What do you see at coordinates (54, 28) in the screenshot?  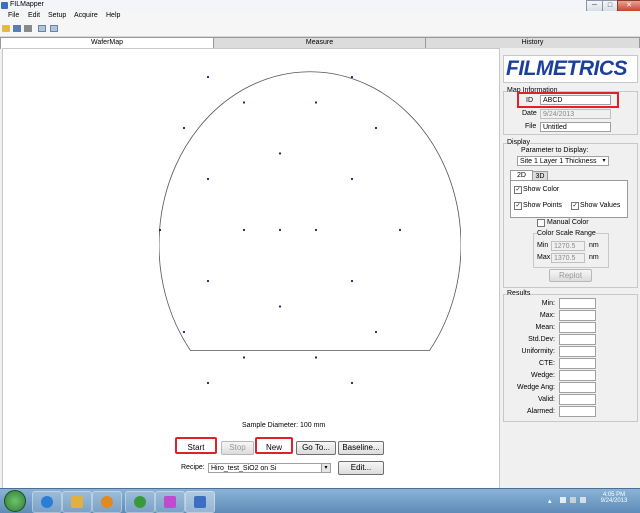 I see `paste-icon` at bounding box center [54, 28].